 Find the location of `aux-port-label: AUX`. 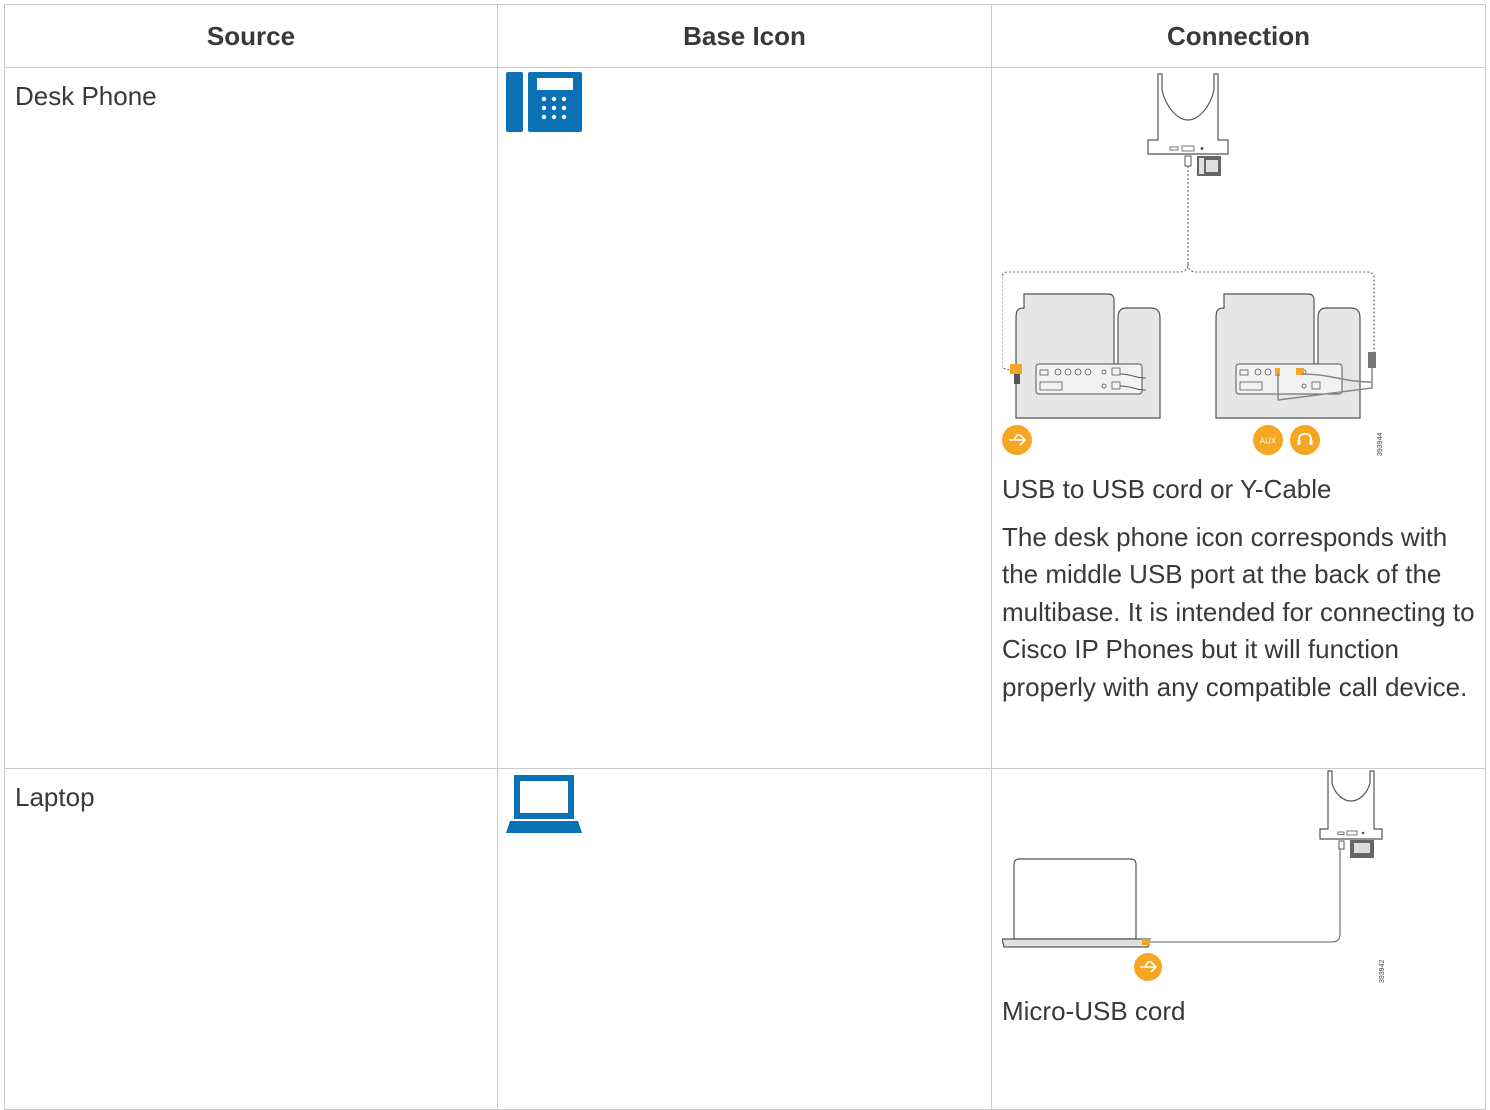

aux-port-label: AUX is located at coordinates (1268, 441).